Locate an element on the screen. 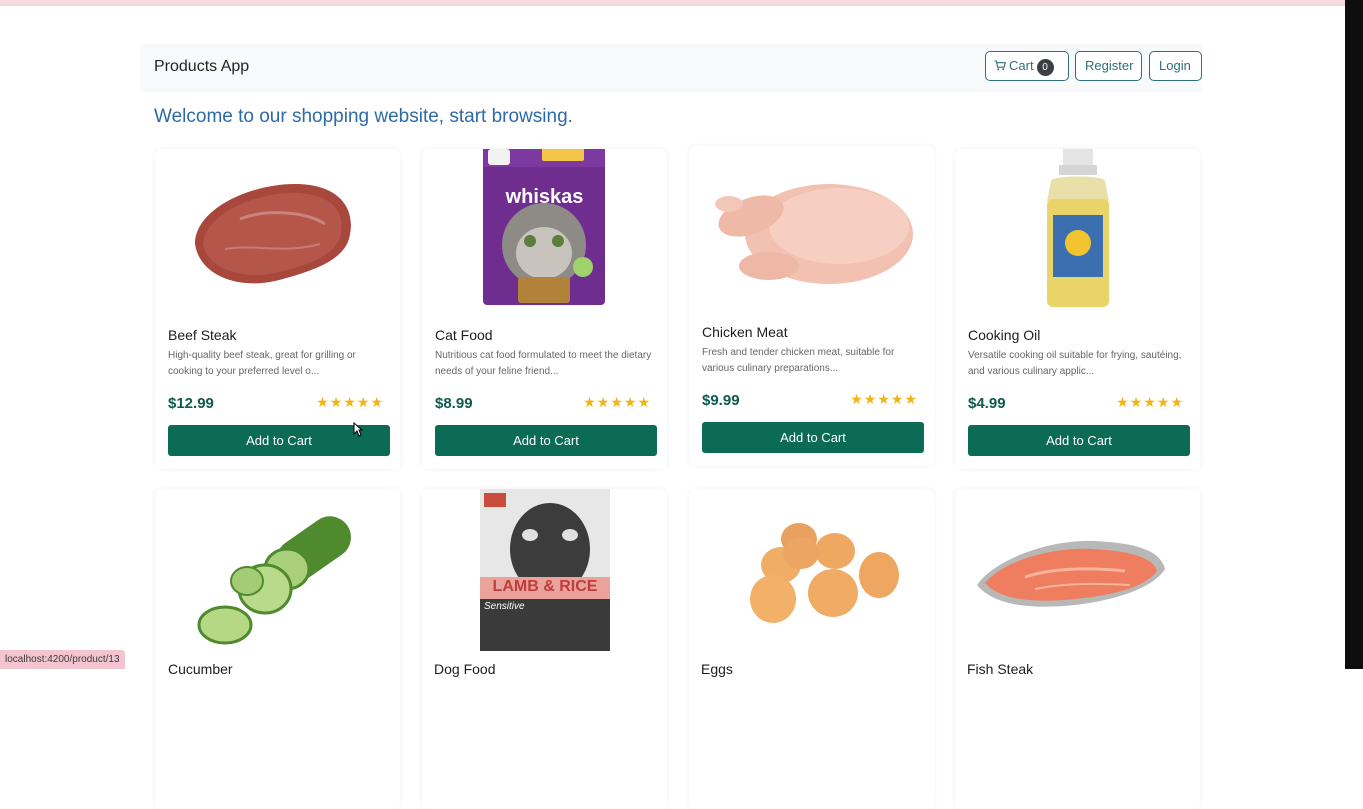 The width and height of the screenshot is (1363, 809). product-price: $12.99 is located at coordinates (191, 403).